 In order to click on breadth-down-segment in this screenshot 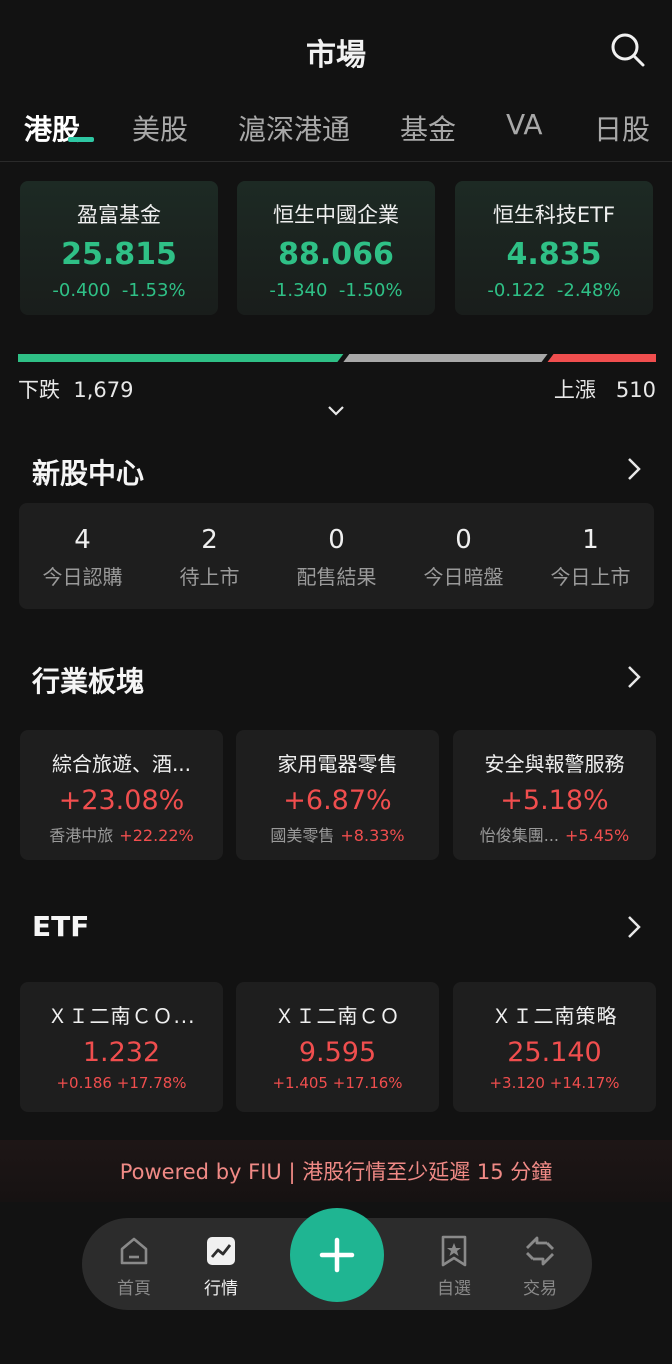, I will do `click(181, 358)`.